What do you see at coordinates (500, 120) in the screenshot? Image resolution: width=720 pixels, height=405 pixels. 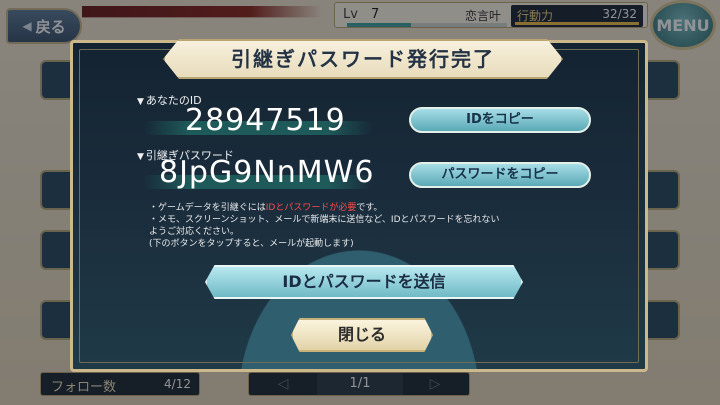 I see `copy-id-button: IDをコピー` at bounding box center [500, 120].